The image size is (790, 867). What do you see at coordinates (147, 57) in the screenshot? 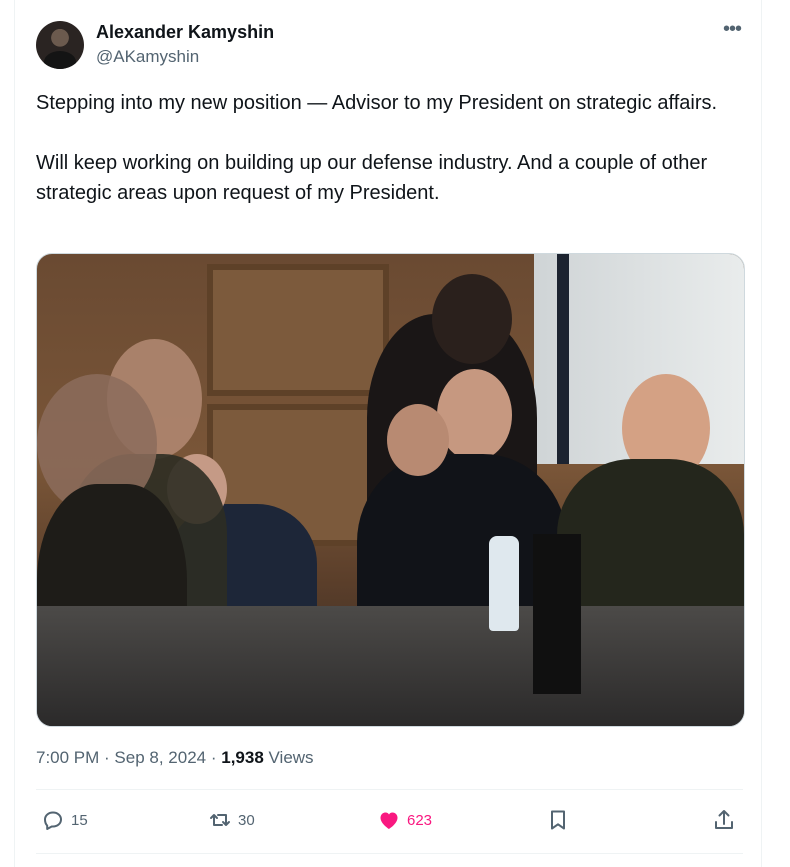
I see `author-handle: @AKamyshin` at bounding box center [147, 57].